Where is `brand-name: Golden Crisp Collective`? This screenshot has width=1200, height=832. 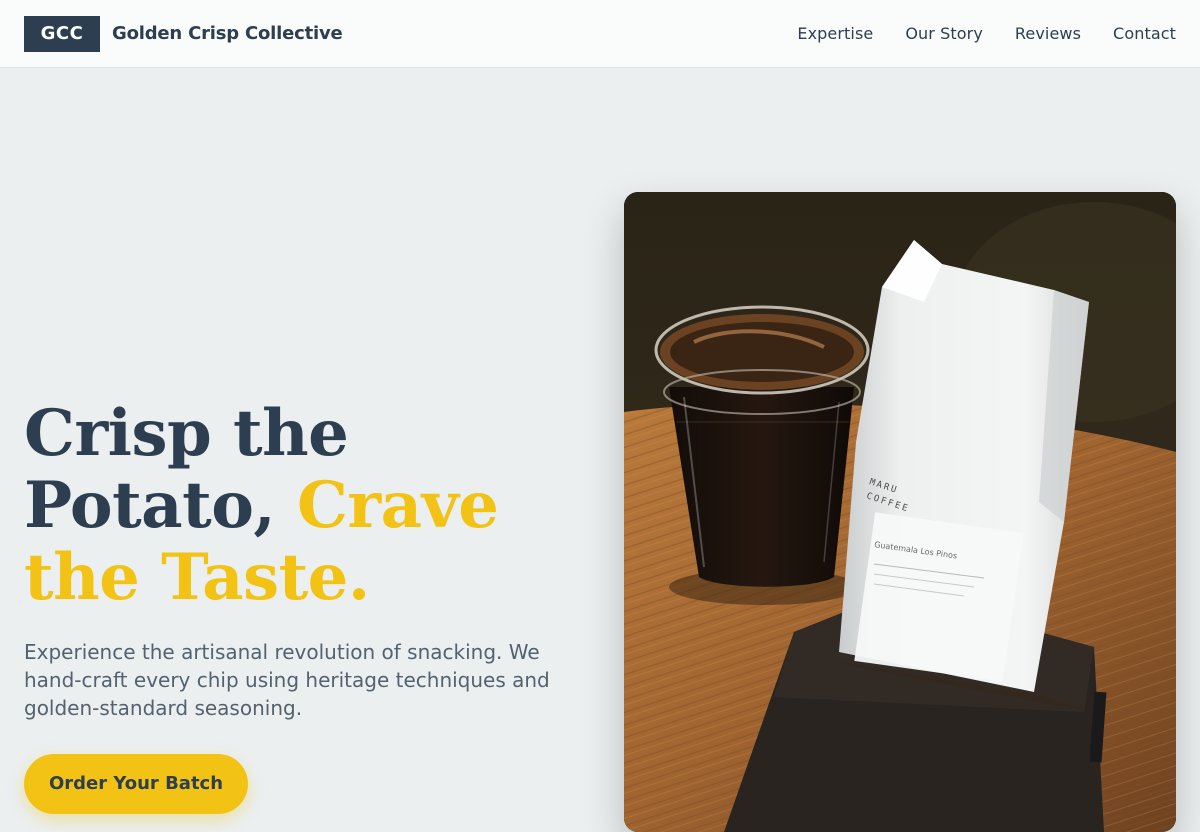 brand-name: Golden Crisp Collective is located at coordinates (227, 33).